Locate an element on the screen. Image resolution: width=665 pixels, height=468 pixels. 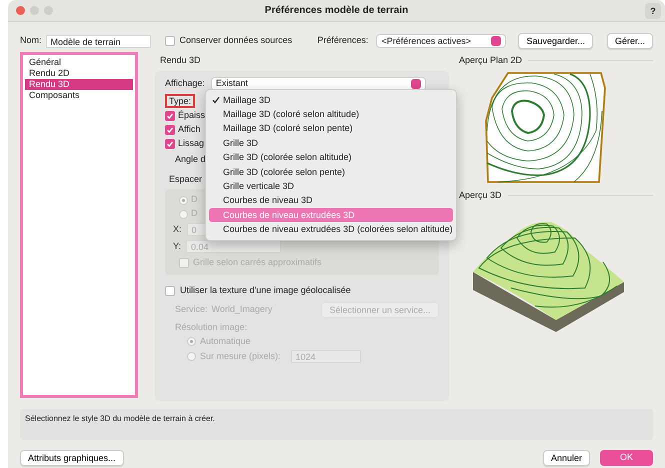
sidebar-item: Général is located at coordinates (79, 62).